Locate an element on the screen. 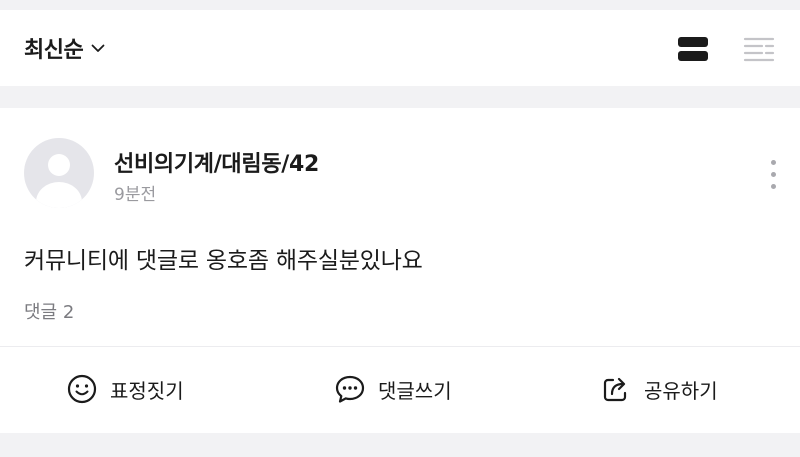 Image resolution: width=800 pixels, height=457 pixels. post-time: 9분전 is located at coordinates (135, 195).